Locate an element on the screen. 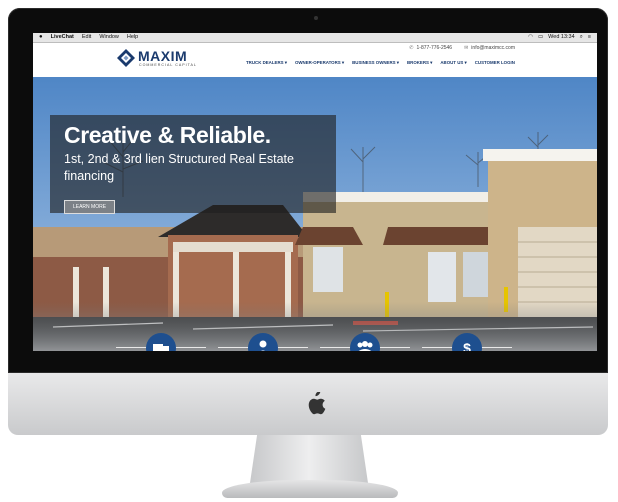 The height and width of the screenshot is (502, 618). logo-name: MAXIM is located at coordinates (163, 56).